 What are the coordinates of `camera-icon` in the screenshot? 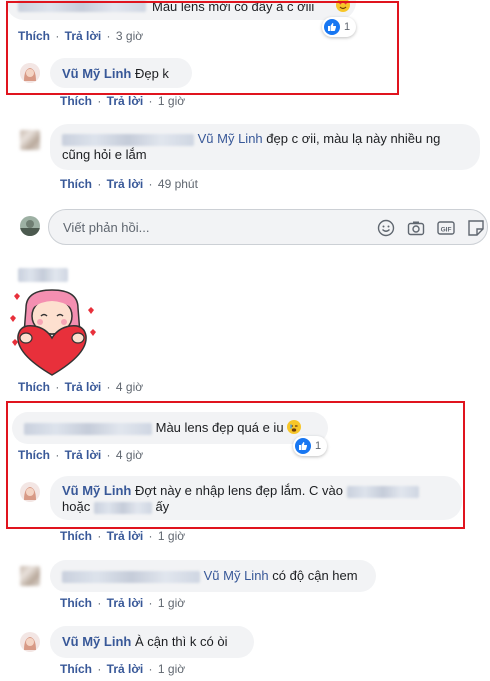 It's located at (416, 228).